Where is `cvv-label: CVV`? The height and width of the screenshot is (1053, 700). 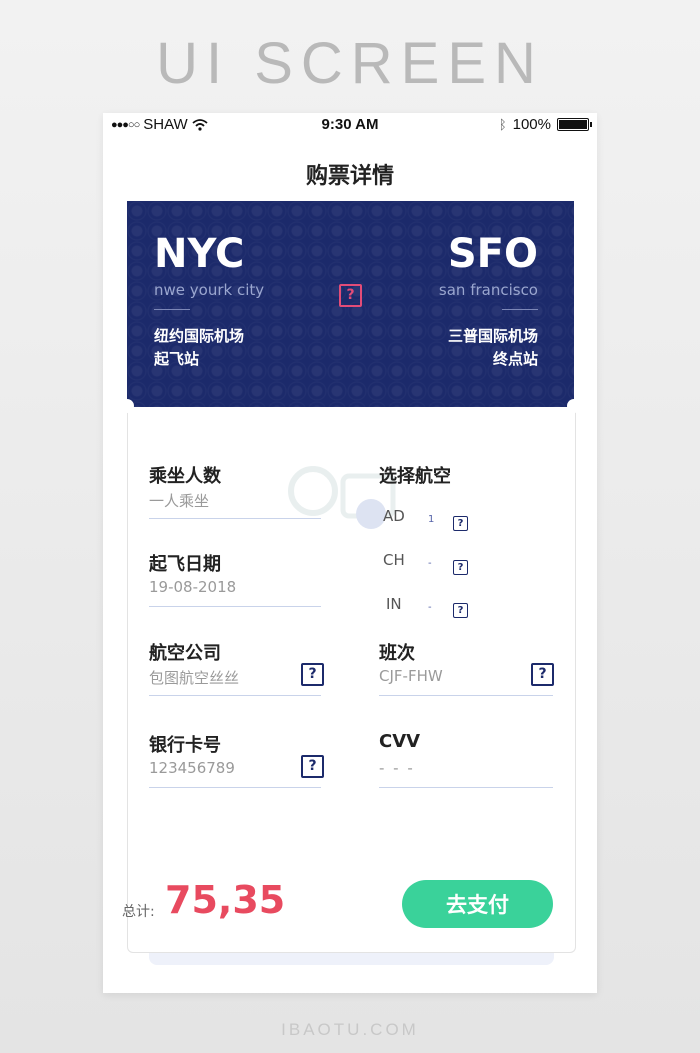 cvv-label: CVV is located at coordinates (400, 741).